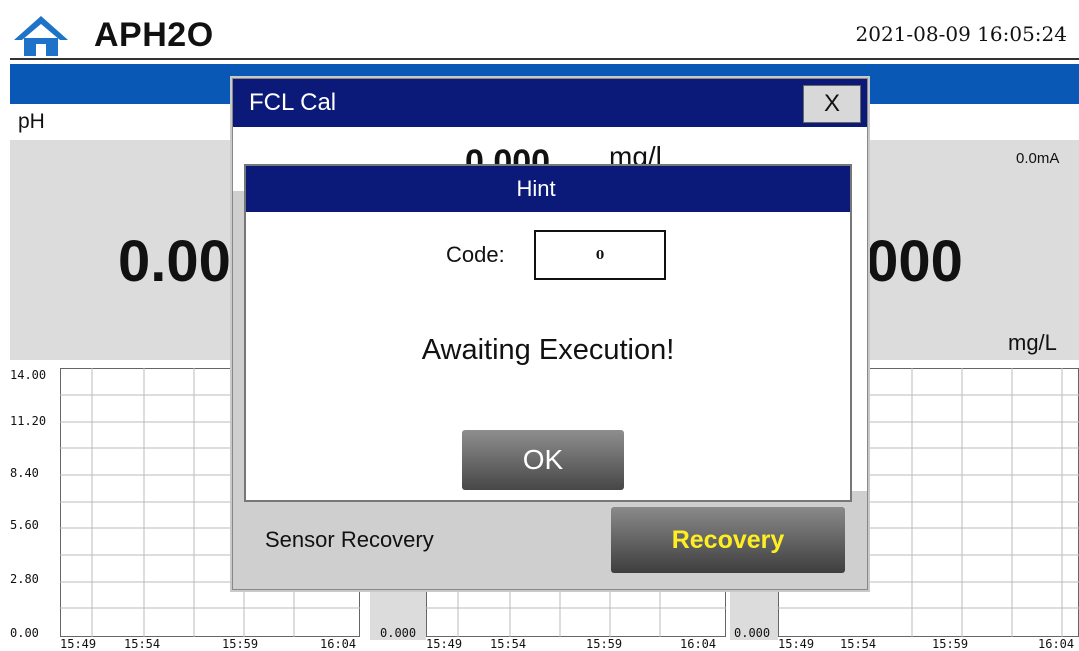 The image size is (1079, 651). Describe the element at coordinates (600, 255) in the screenshot. I see `code-input` at that location.